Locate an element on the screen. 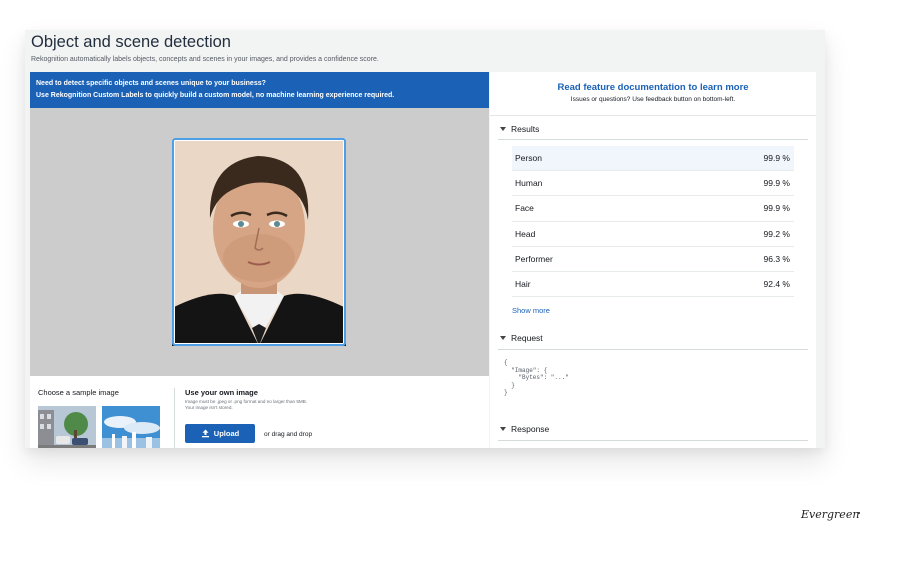 The height and width of the screenshot is (561, 898). request-section-toggle: Request is located at coordinates (521, 338).